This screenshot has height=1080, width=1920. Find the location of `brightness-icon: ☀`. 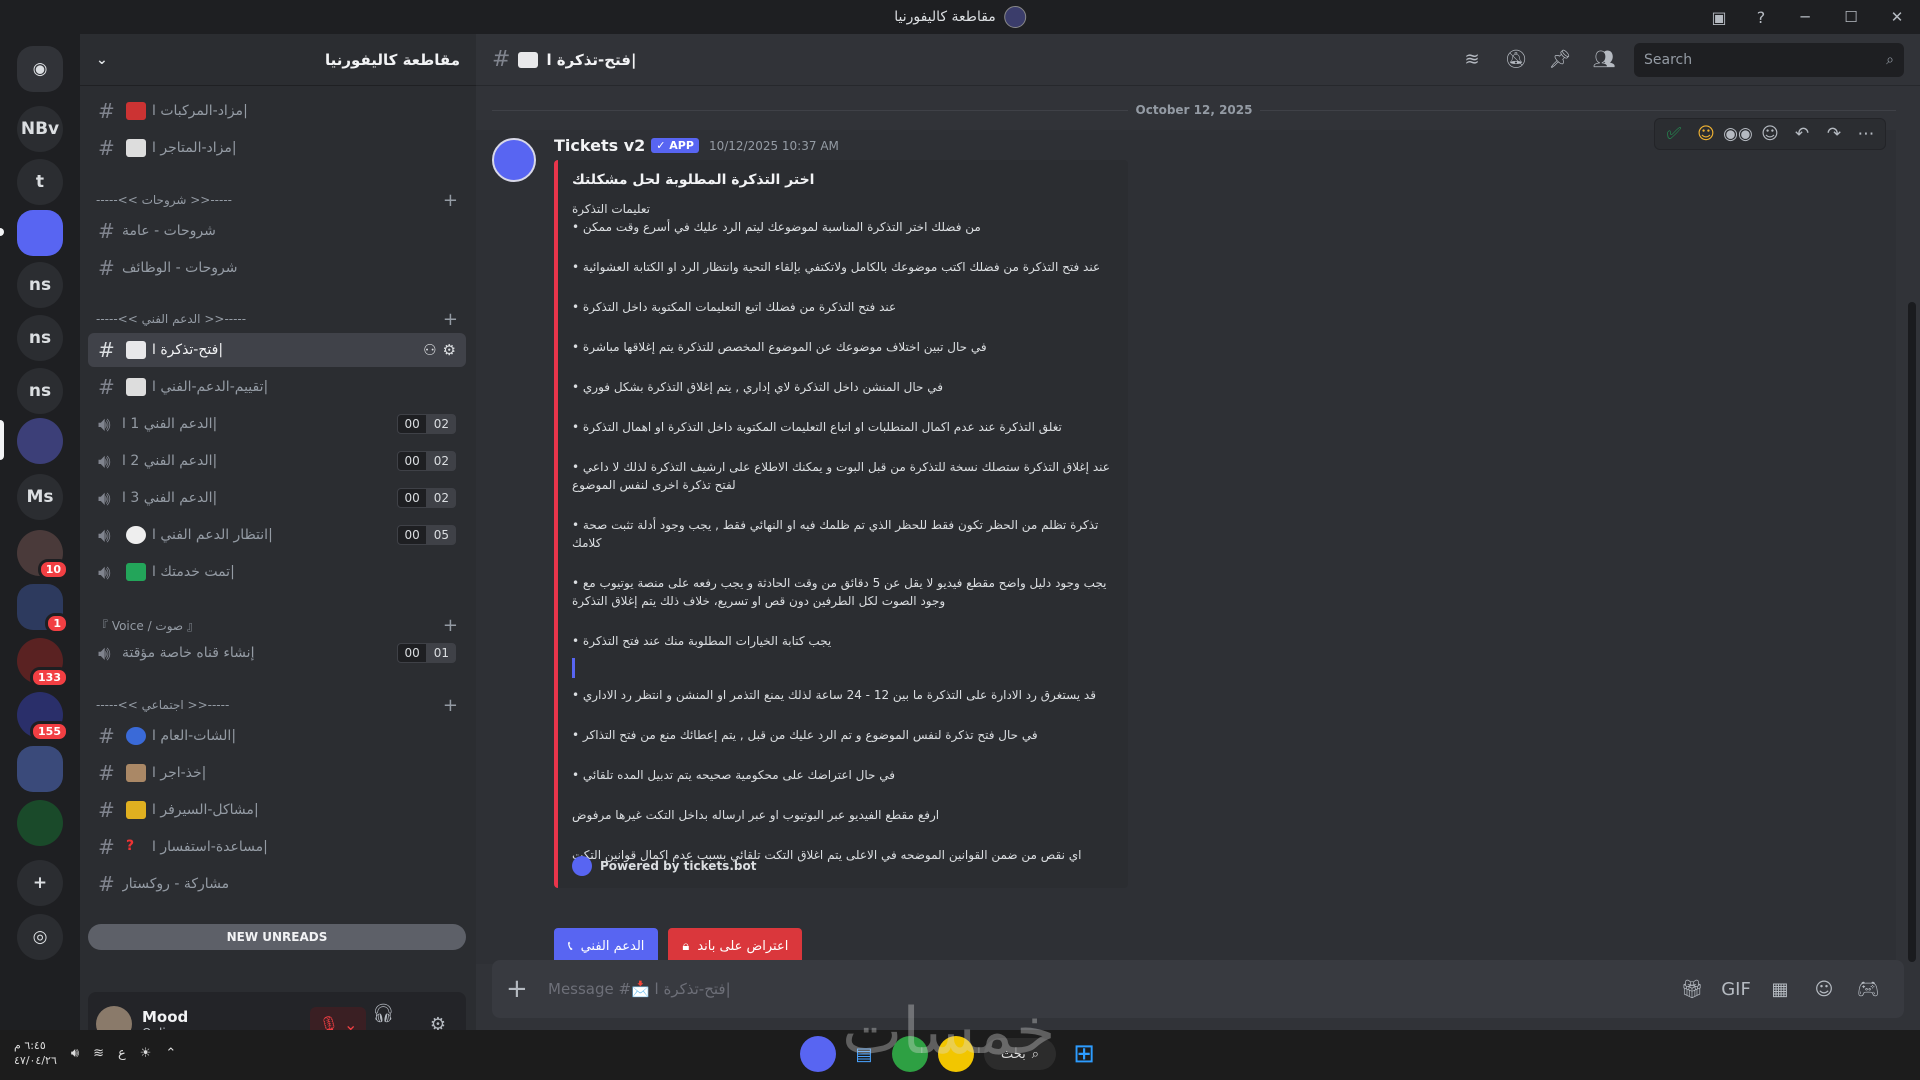

brightness-icon: ☀ is located at coordinates (146, 1053).